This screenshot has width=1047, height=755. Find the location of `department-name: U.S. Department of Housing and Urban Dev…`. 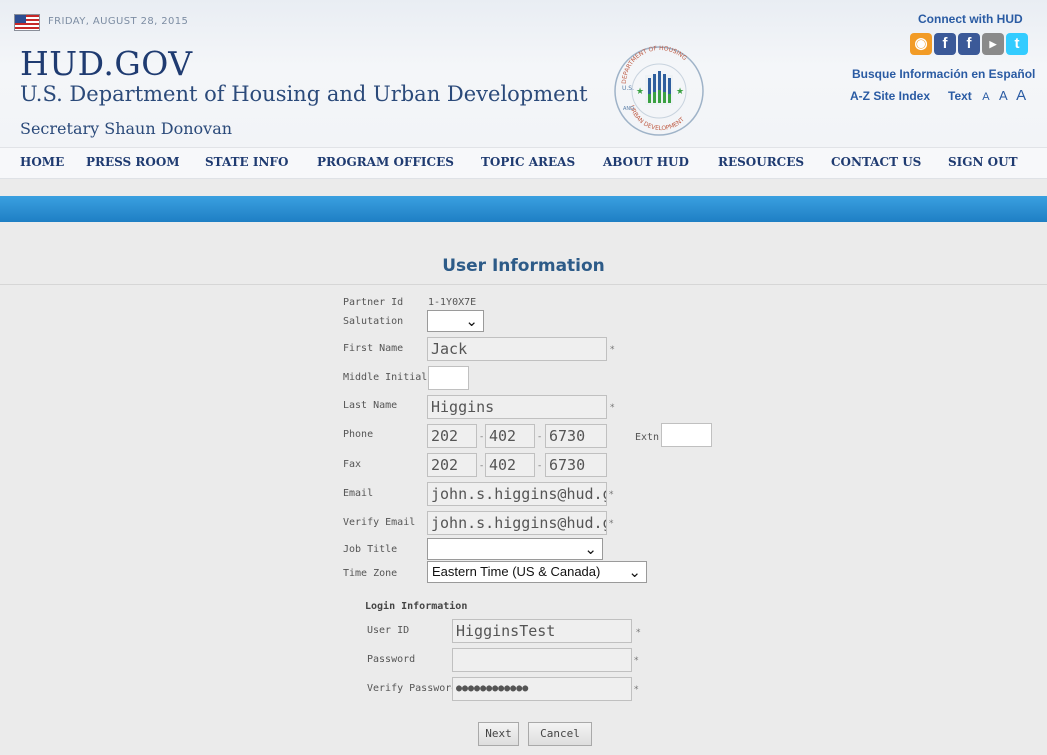

department-name: U.S. Department of Housing and Urban Dev… is located at coordinates (304, 94).